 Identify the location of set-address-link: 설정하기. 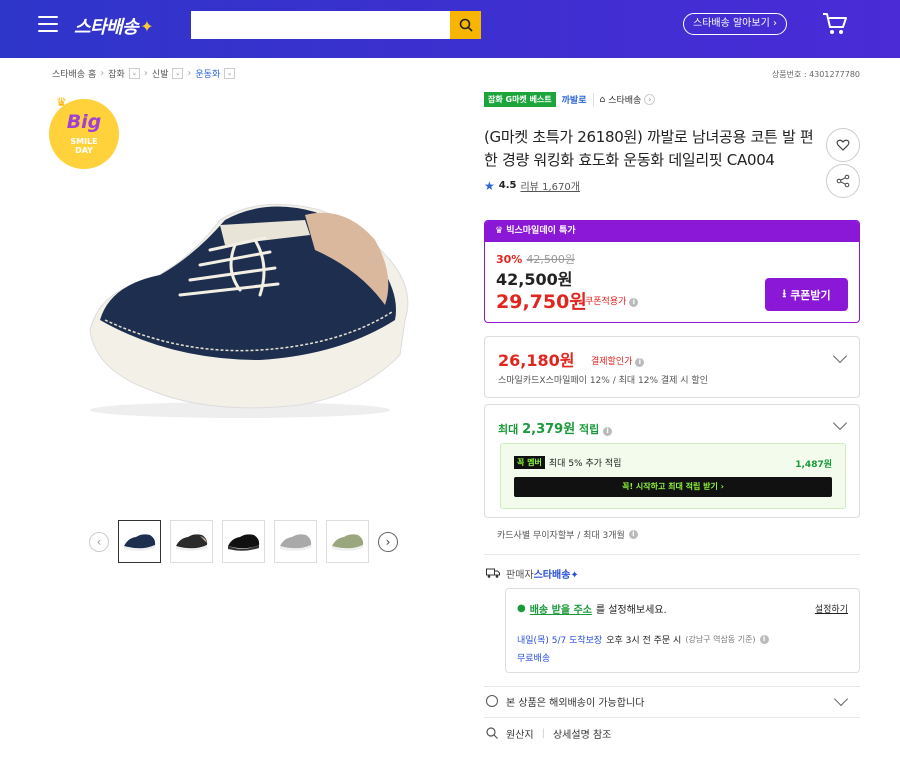
(831, 608).